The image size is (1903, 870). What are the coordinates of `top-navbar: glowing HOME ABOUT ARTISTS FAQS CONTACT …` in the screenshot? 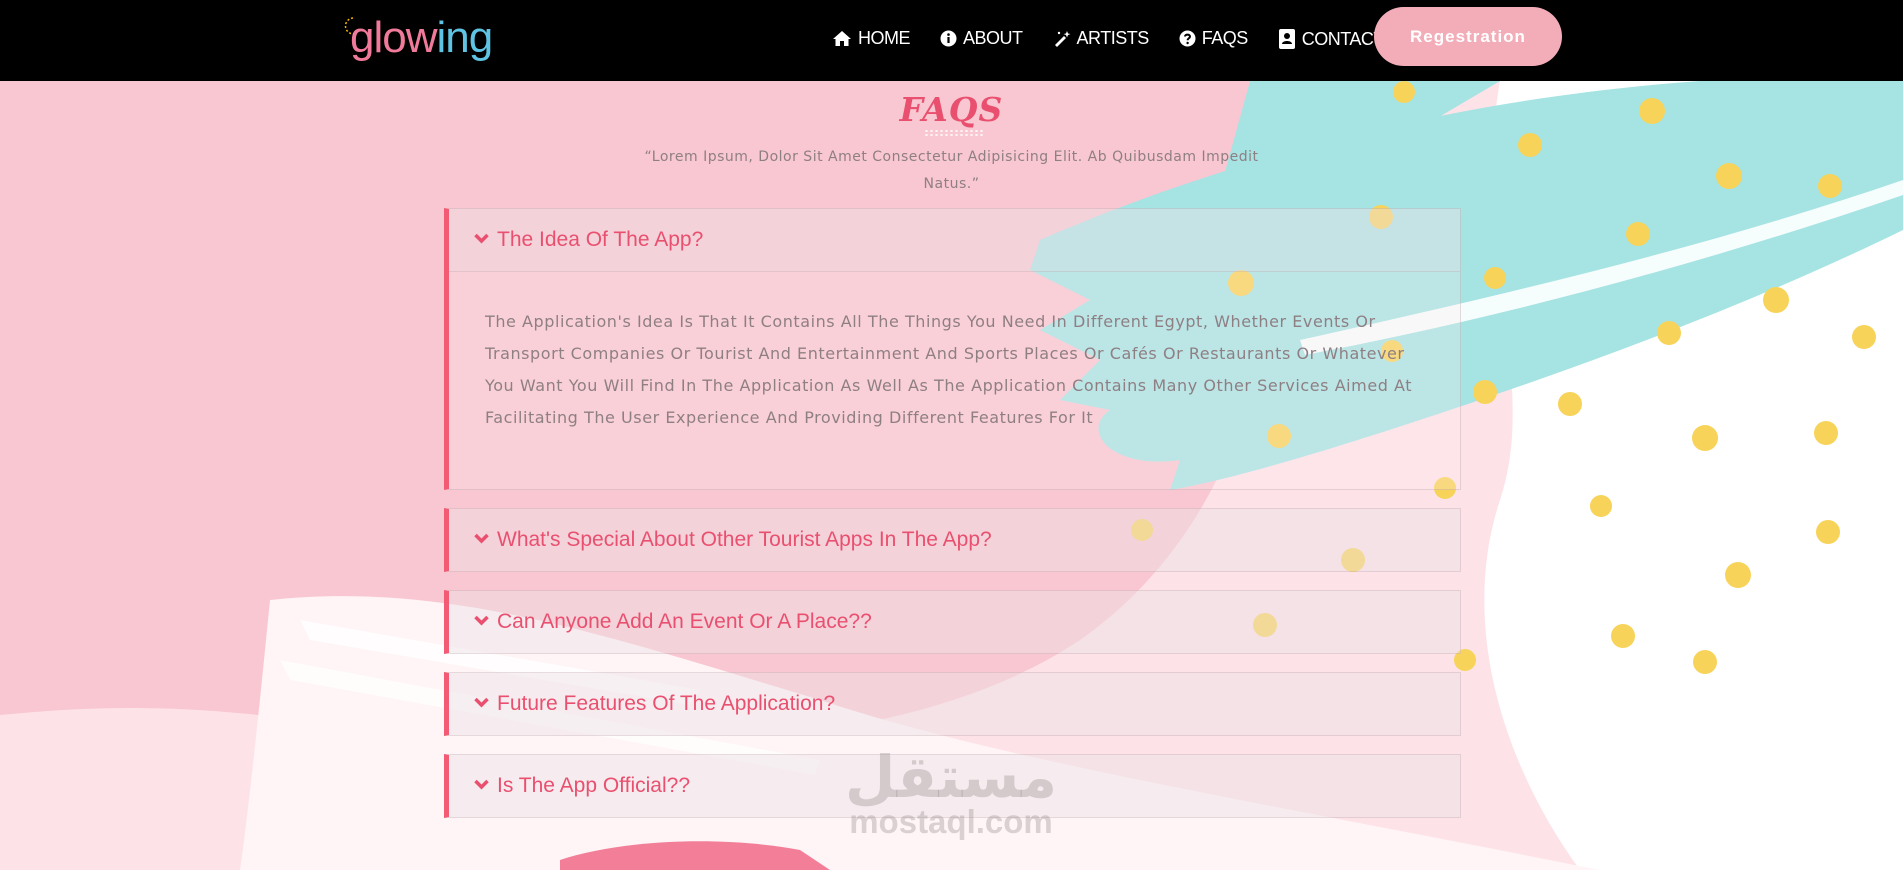 It's located at (951, 40).